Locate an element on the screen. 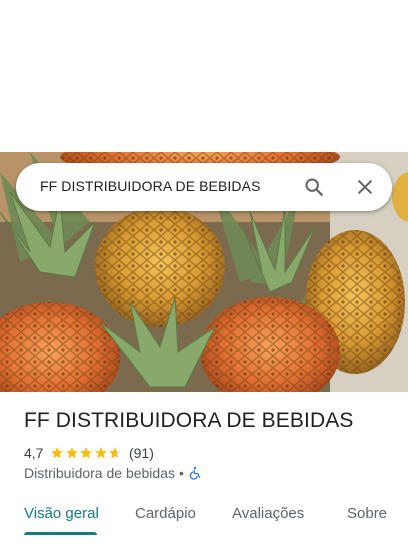 The width and height of the screenshot is (408, 544). tab-menu: Cardápio is located at coordinates (165, 513).